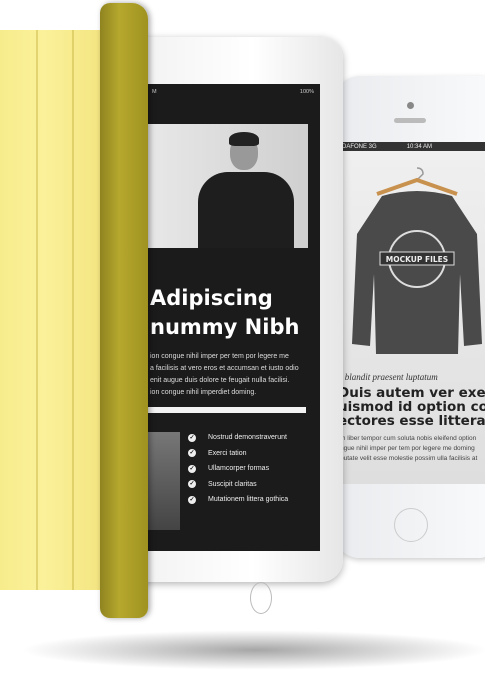 Image resolution: width=485 pixels, height=690 pixels. Describe the element at coordinates (306, 92) in the screenshot. I see `battery-indicator: 100%` at that location.